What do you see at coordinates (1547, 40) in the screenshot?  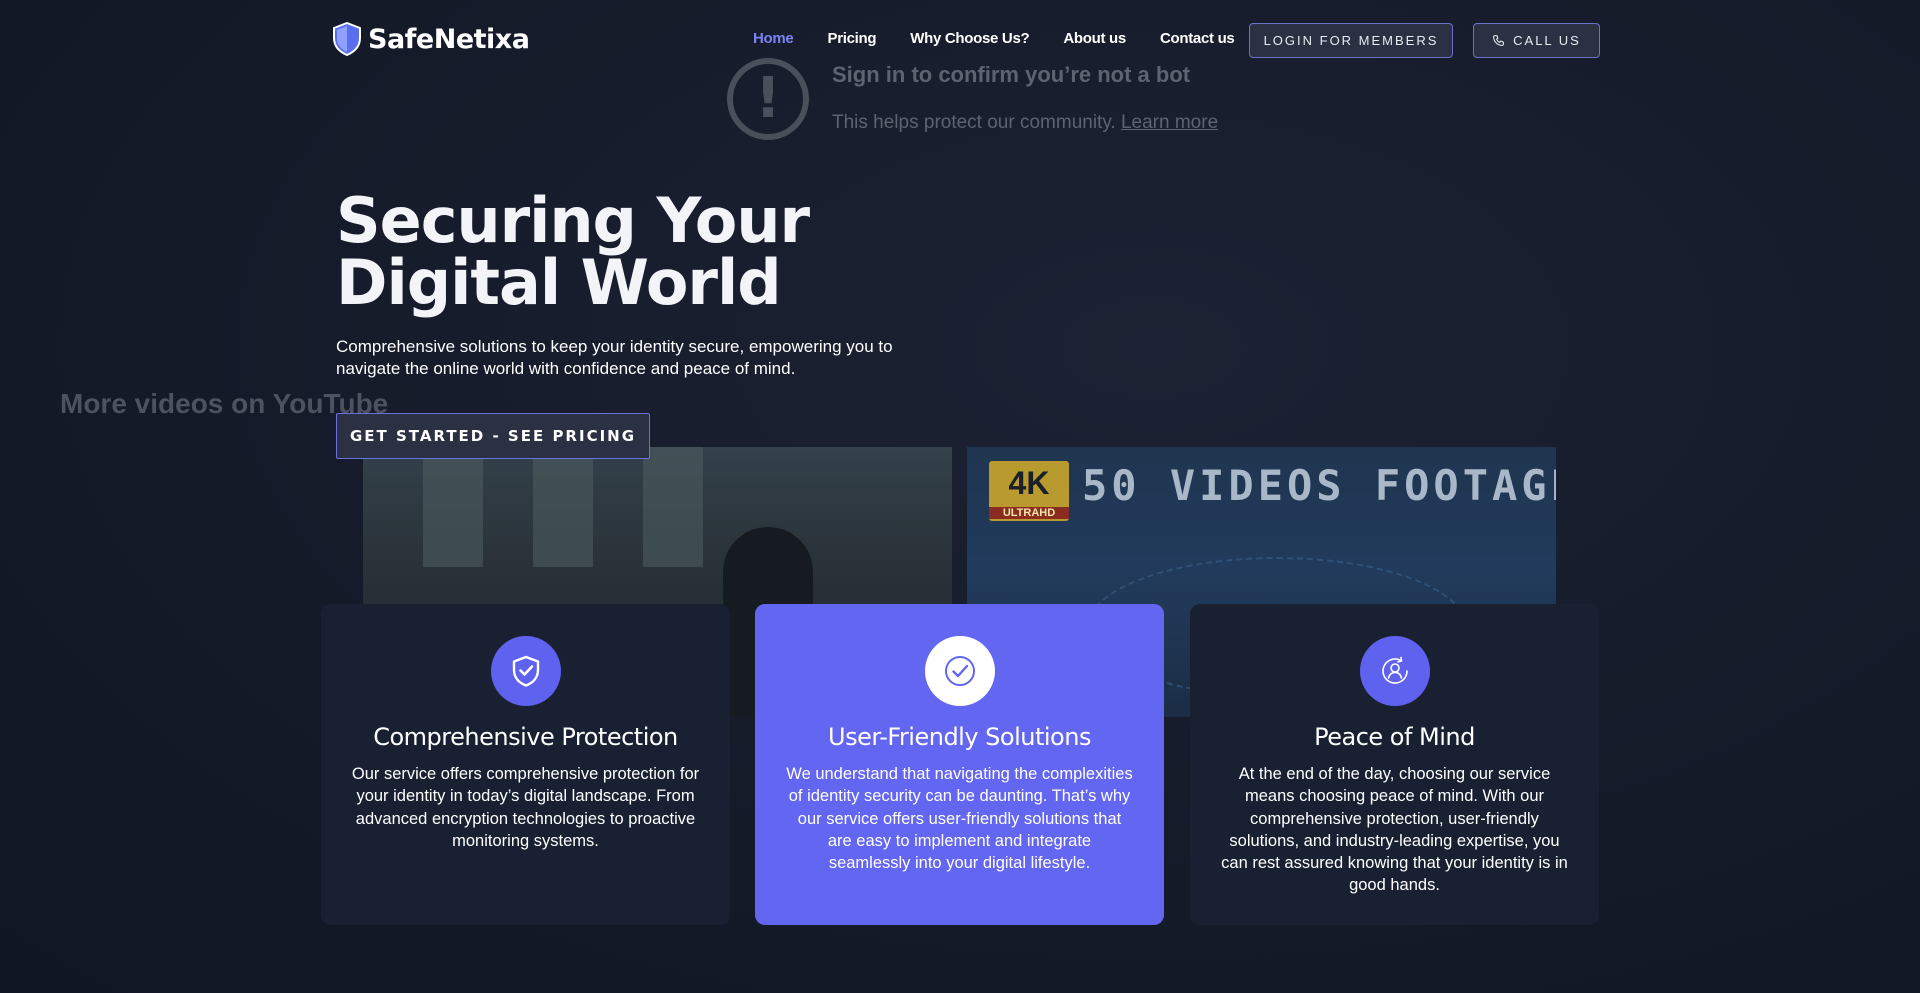 I see `call-us-label: CALL US` at bounding box center [1547, 40].